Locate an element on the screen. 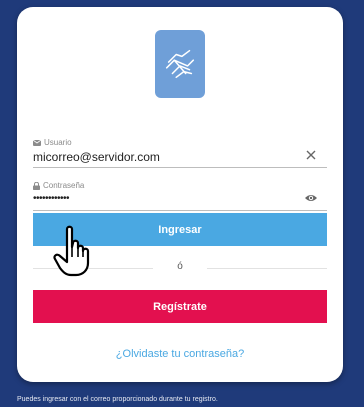 The image size is (364, 407). eye-icon is located at coordinates (311, 198).